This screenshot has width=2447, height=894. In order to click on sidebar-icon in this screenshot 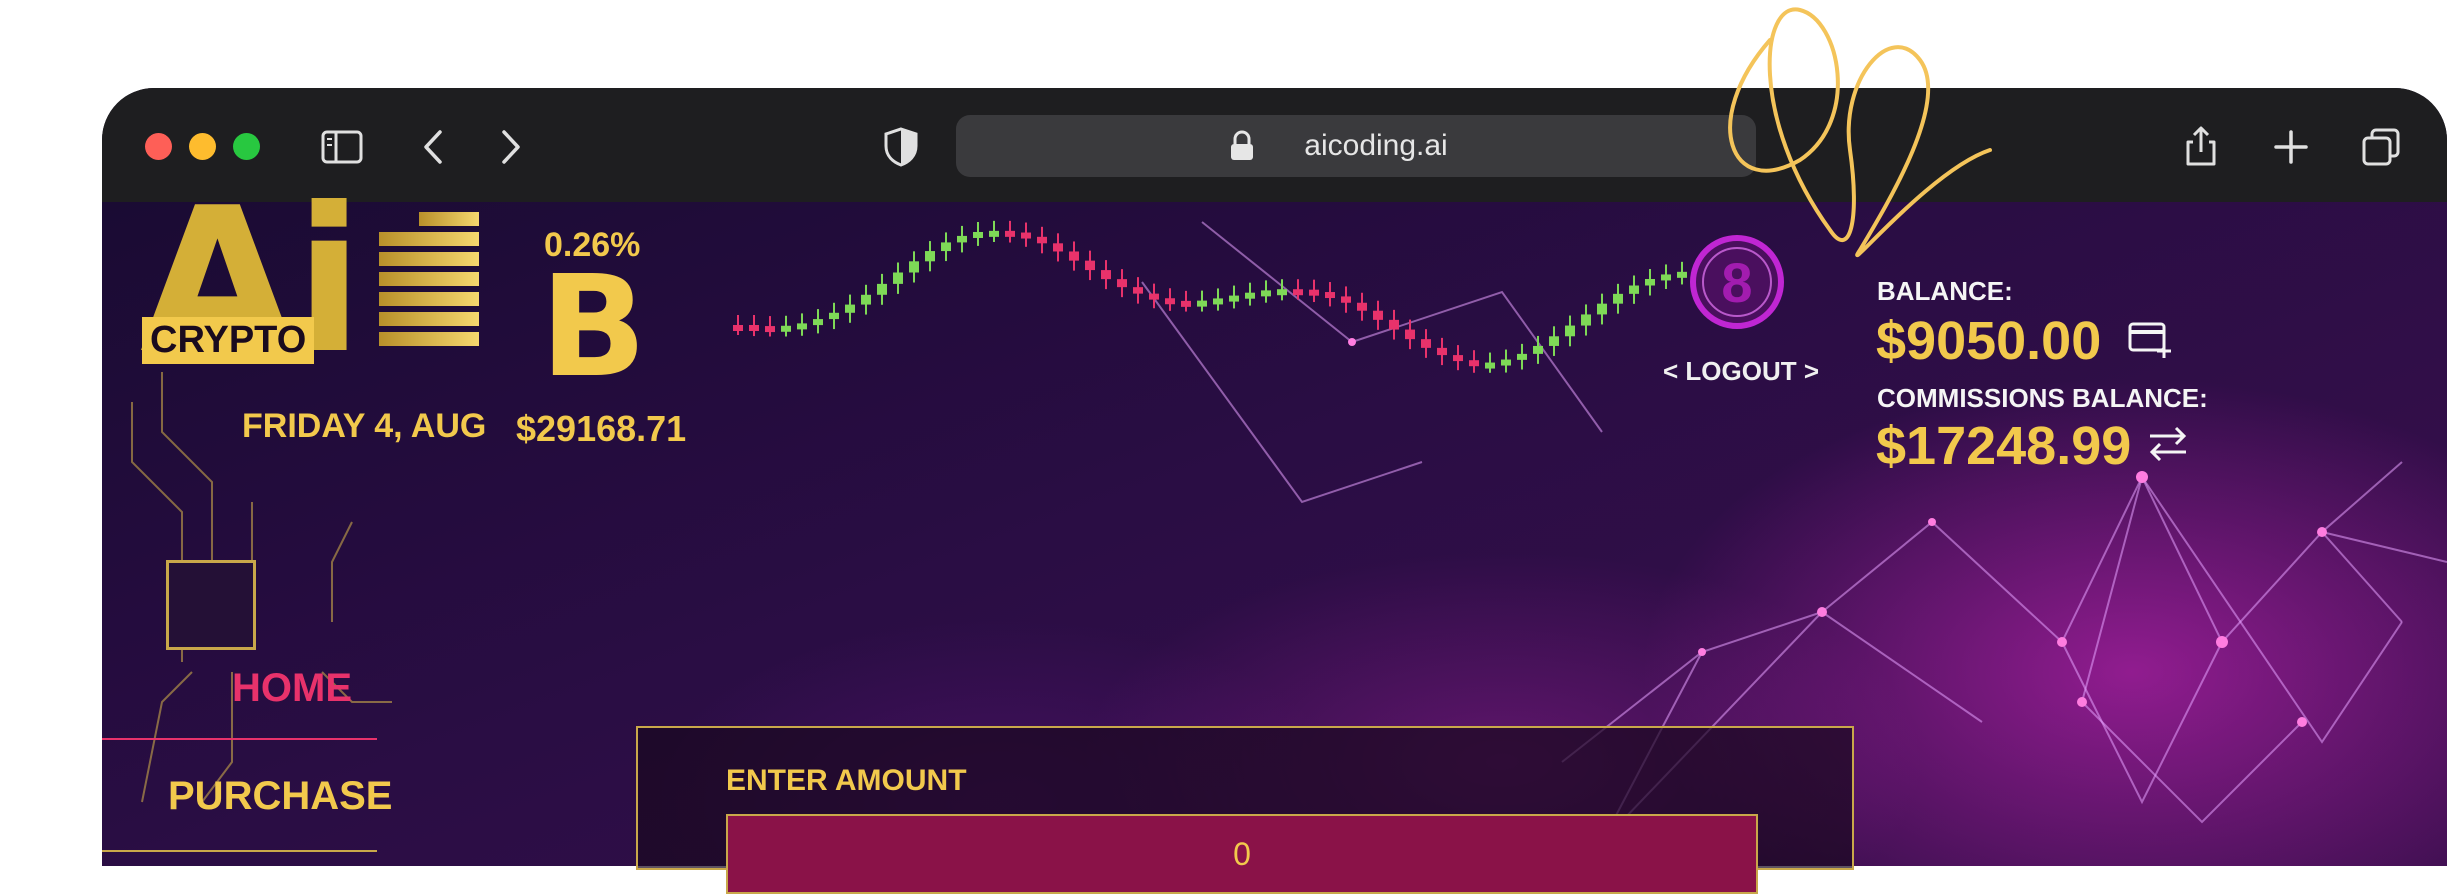, I will do `click(342, 147)`.